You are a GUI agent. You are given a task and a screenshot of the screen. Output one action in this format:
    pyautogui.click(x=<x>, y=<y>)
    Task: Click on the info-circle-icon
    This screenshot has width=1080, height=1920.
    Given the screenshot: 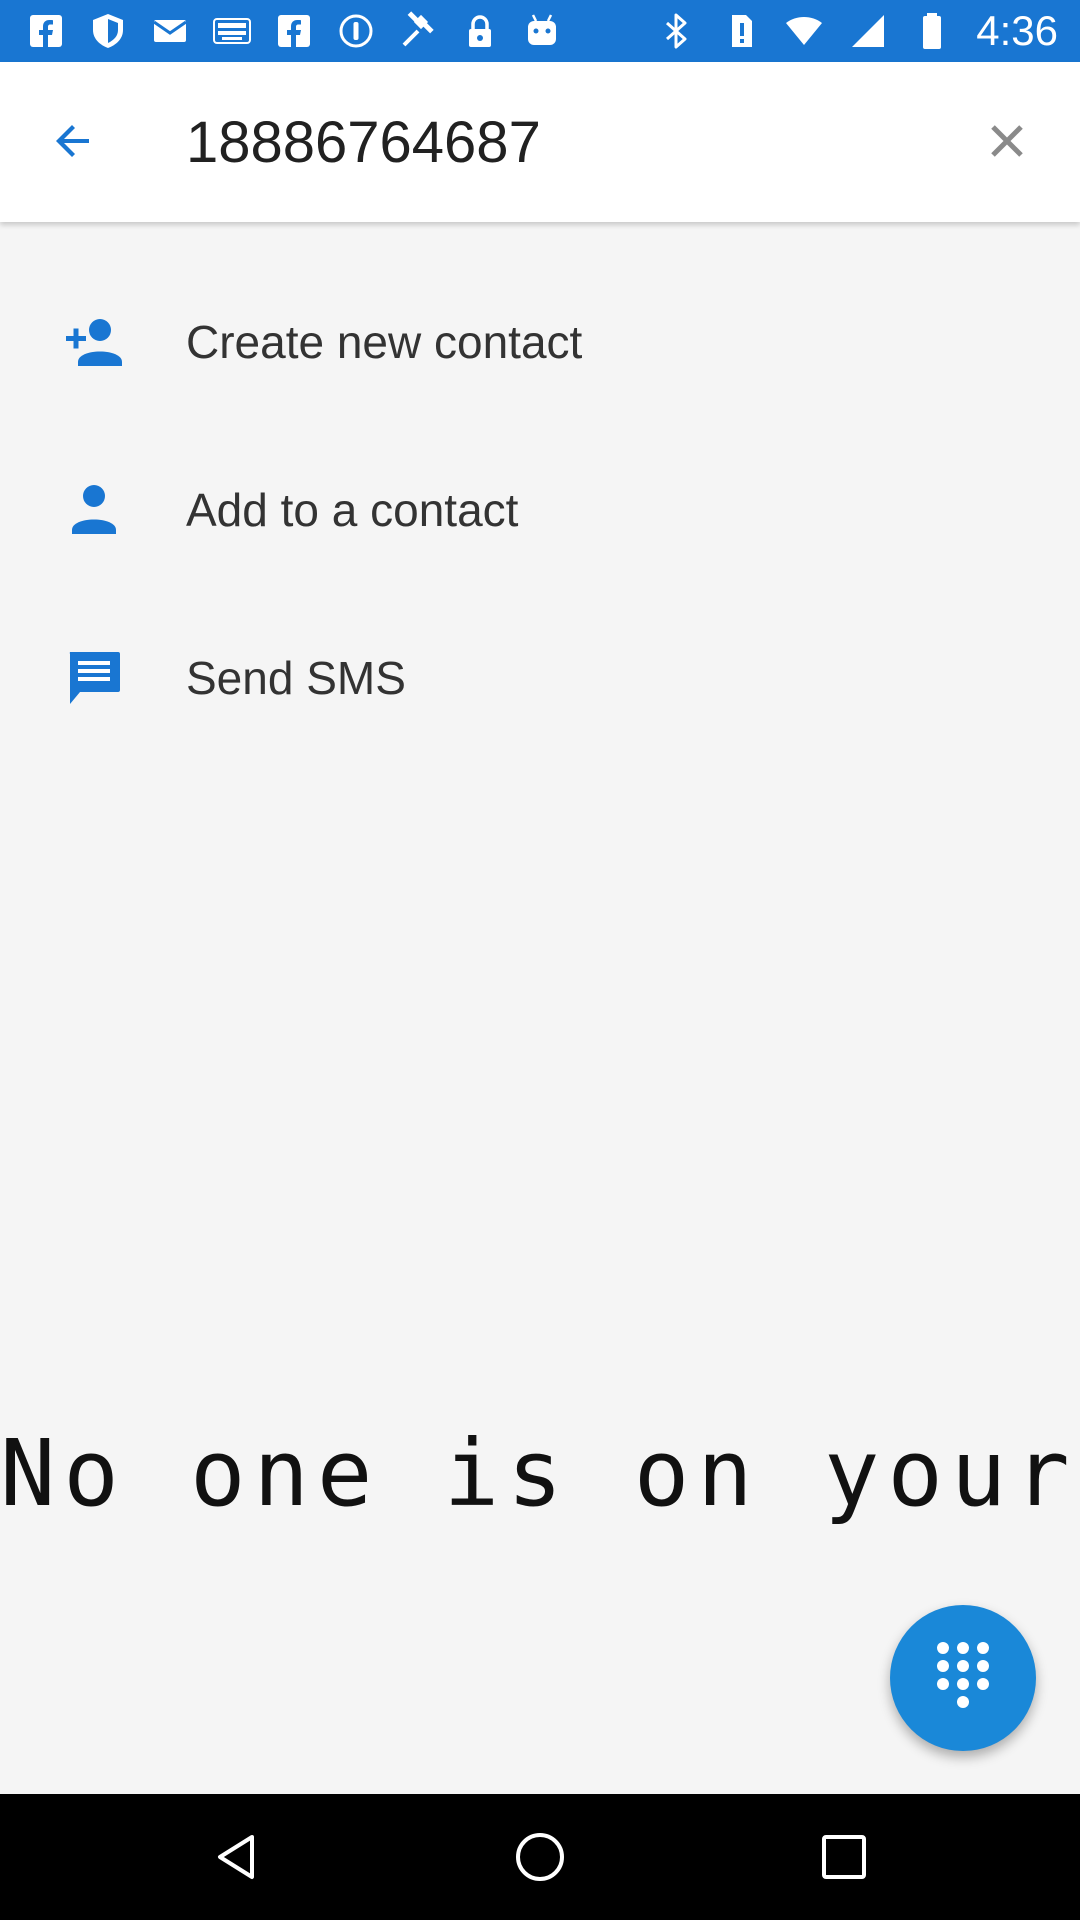 What is the action you would take?
    pyautogui.click(x=356, y=31)
    